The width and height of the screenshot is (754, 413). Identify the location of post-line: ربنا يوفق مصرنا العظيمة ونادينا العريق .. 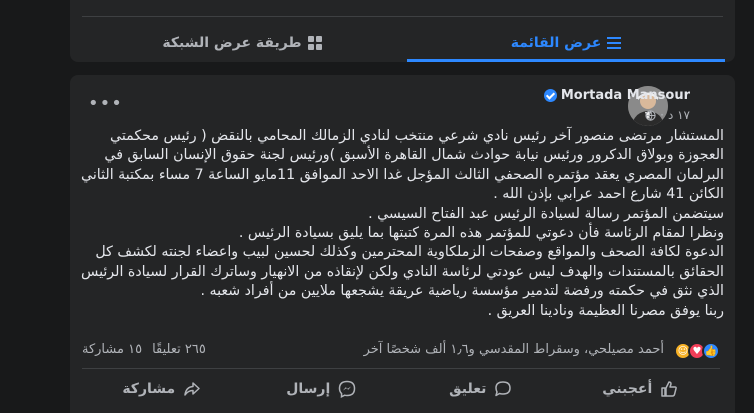
(605, 310).